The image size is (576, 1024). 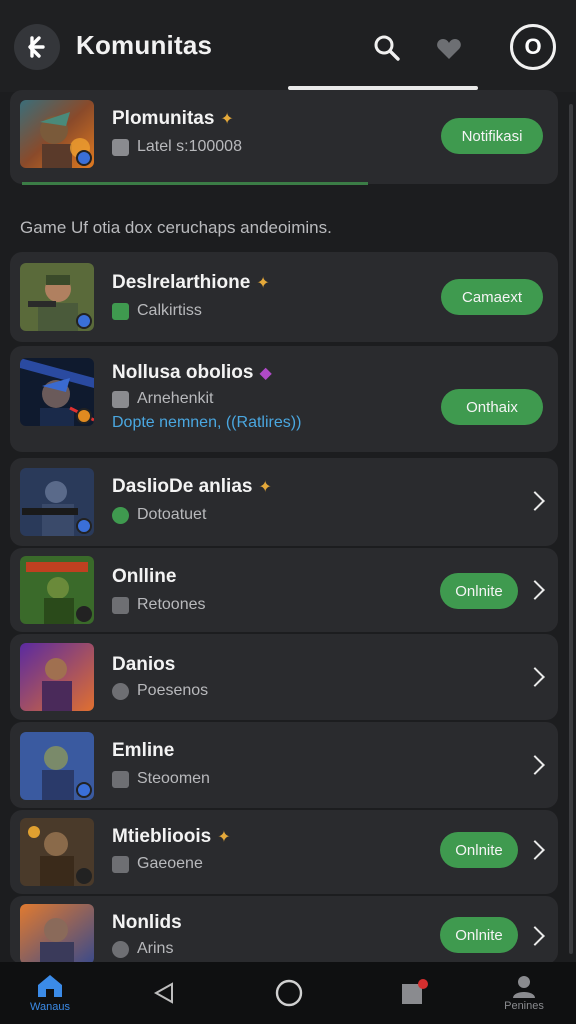 I want to click on gem-icon: ◆, so click(x=265, y=373).